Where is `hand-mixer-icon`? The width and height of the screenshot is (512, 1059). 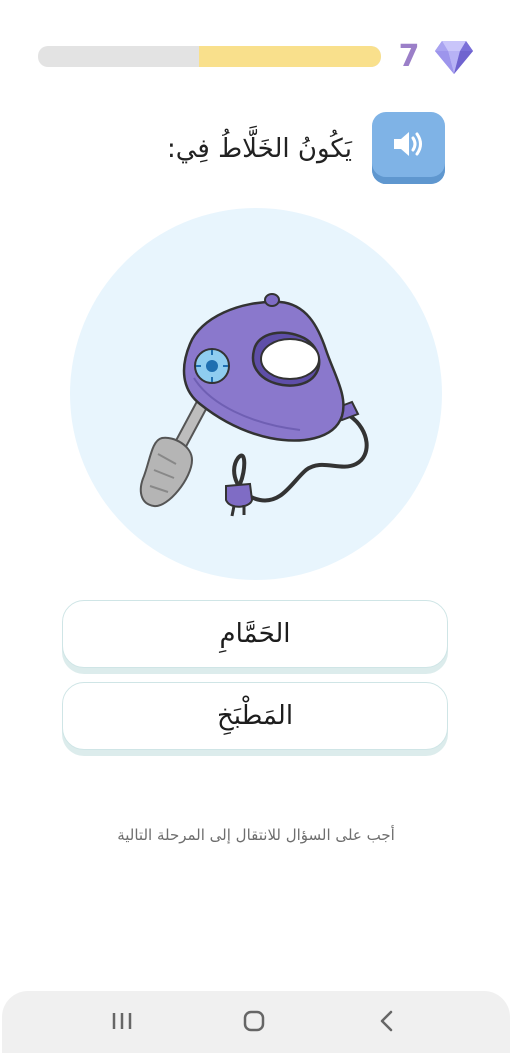
hand-mixer-icon is located at coordinates (254, 405).